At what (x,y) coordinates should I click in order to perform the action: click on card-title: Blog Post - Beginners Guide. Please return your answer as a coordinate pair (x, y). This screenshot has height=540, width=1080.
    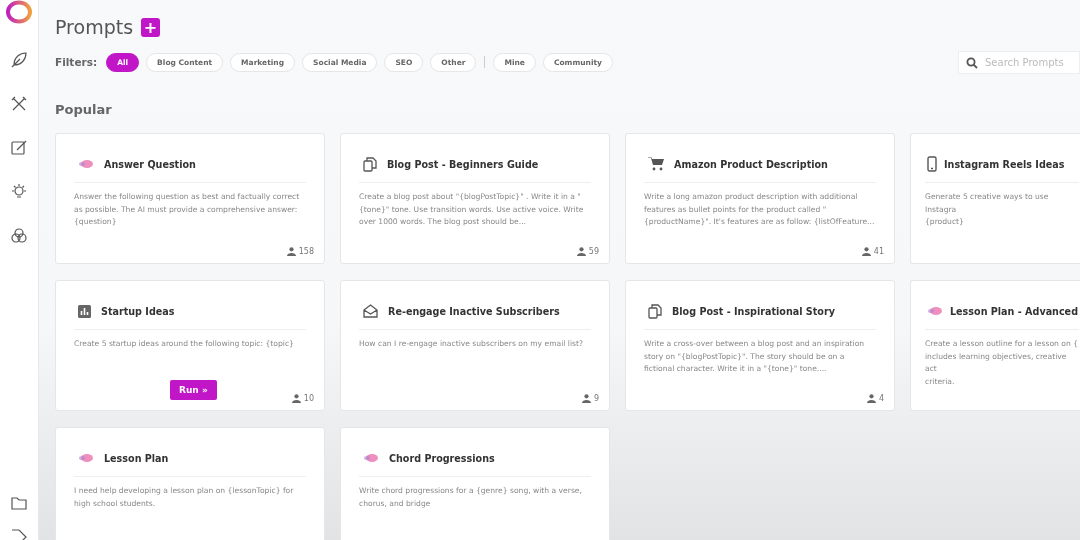
    Looking at the image, I should click on (463, 164).